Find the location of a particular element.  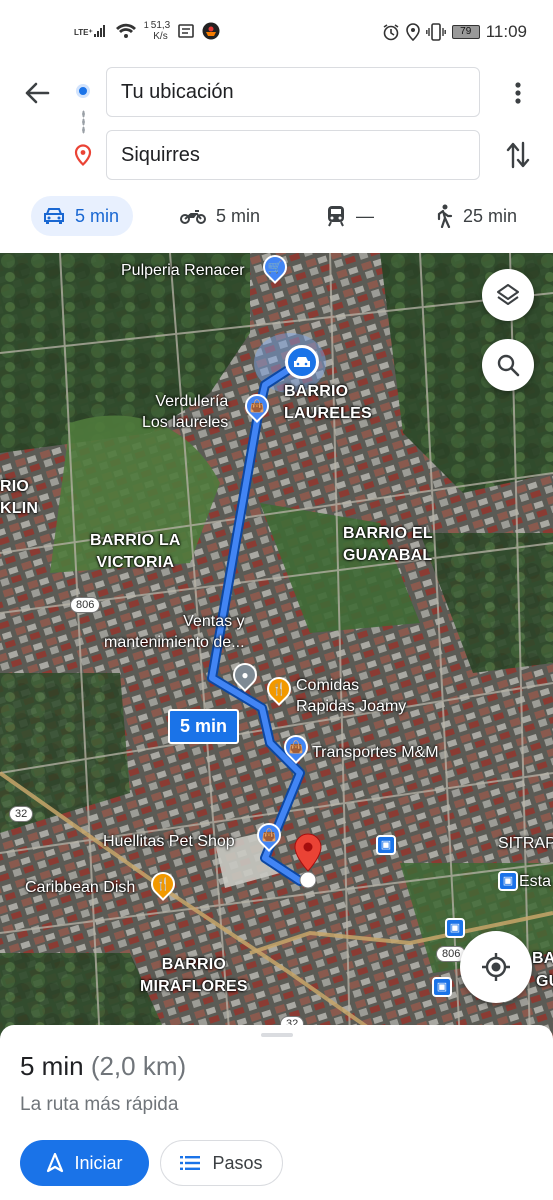

tab-walk-label: 25 min is located at coordinates (490, 215).